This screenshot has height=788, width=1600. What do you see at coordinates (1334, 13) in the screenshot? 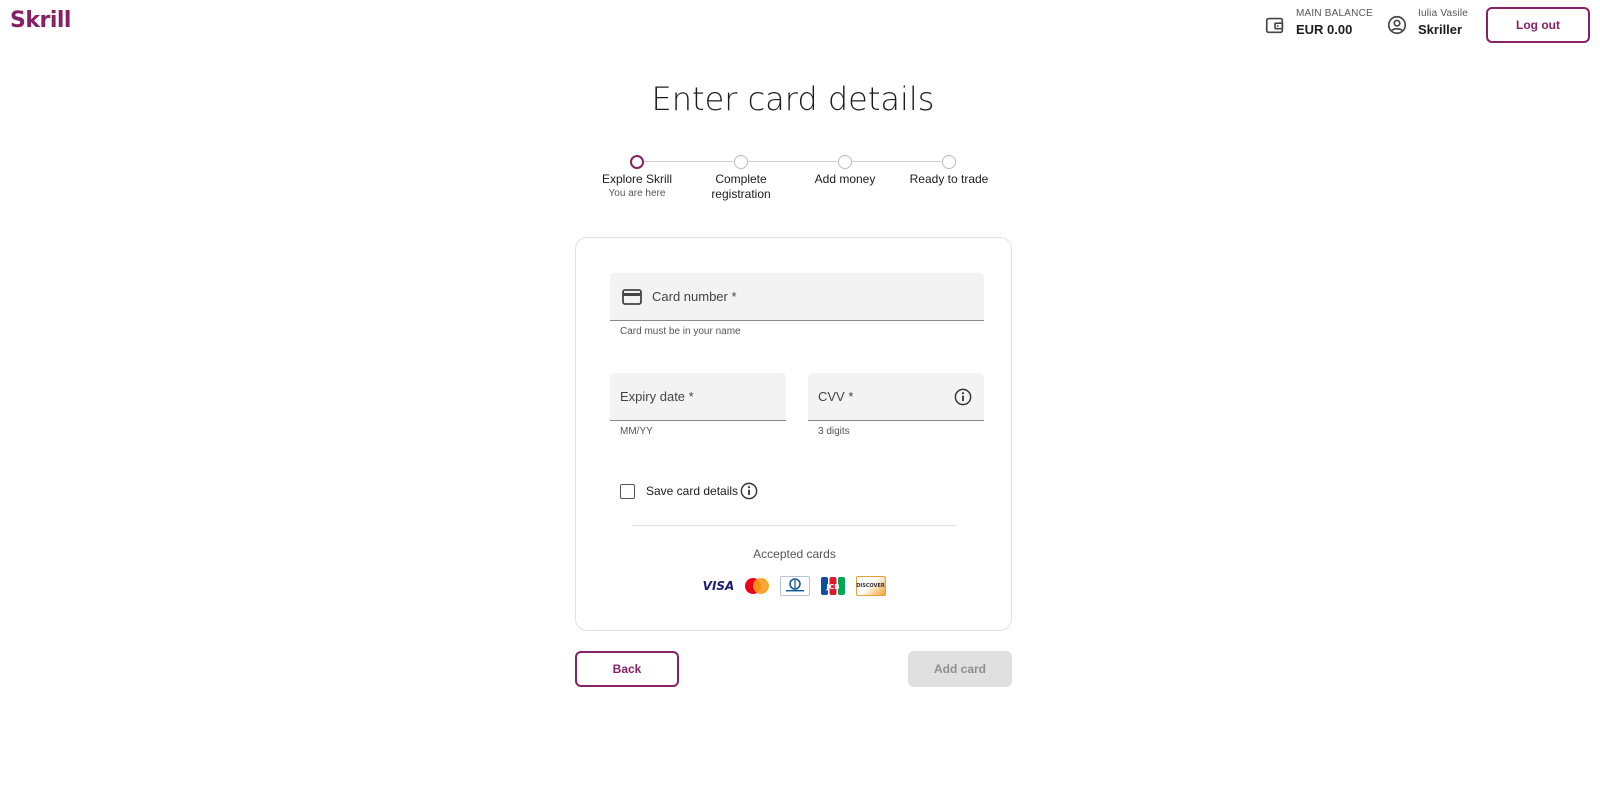
I see `balance-label: MAIN BALANCE` at bounding box center [1334, 13].